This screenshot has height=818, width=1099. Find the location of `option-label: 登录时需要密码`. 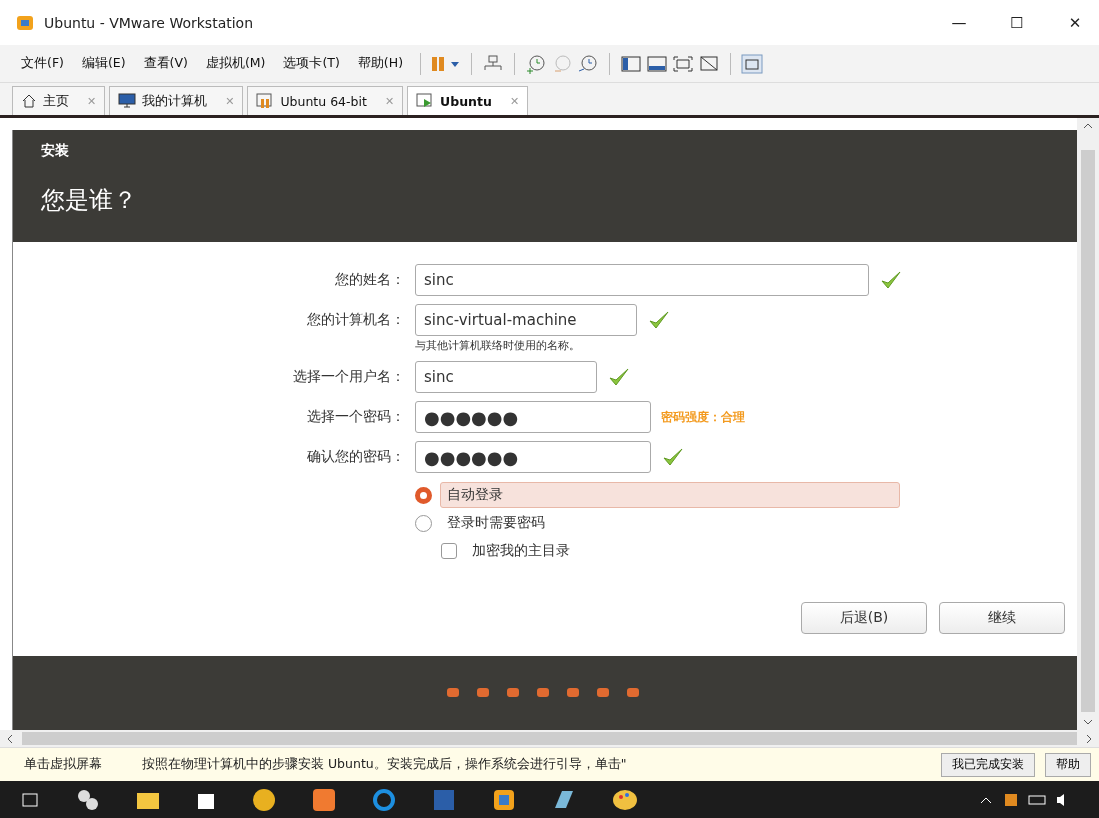

option-label: 登录时需要密码 is located at coordinates (496, 523).